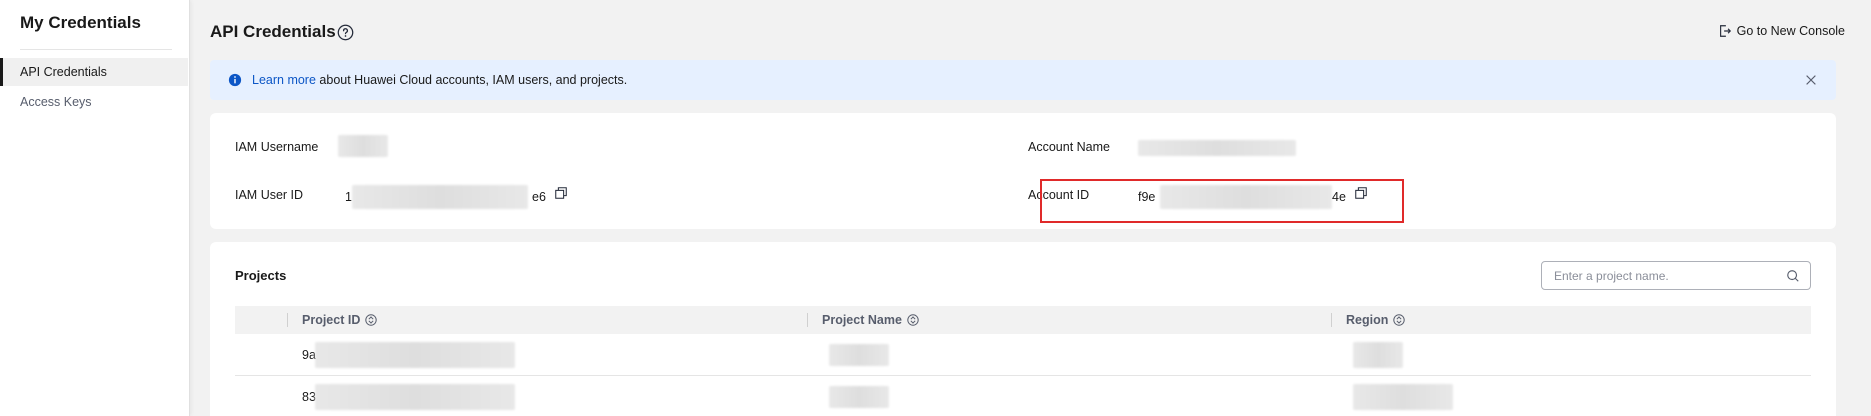 The image size is (1871, 416). I want to click on copy-icon, so click(561, 193).